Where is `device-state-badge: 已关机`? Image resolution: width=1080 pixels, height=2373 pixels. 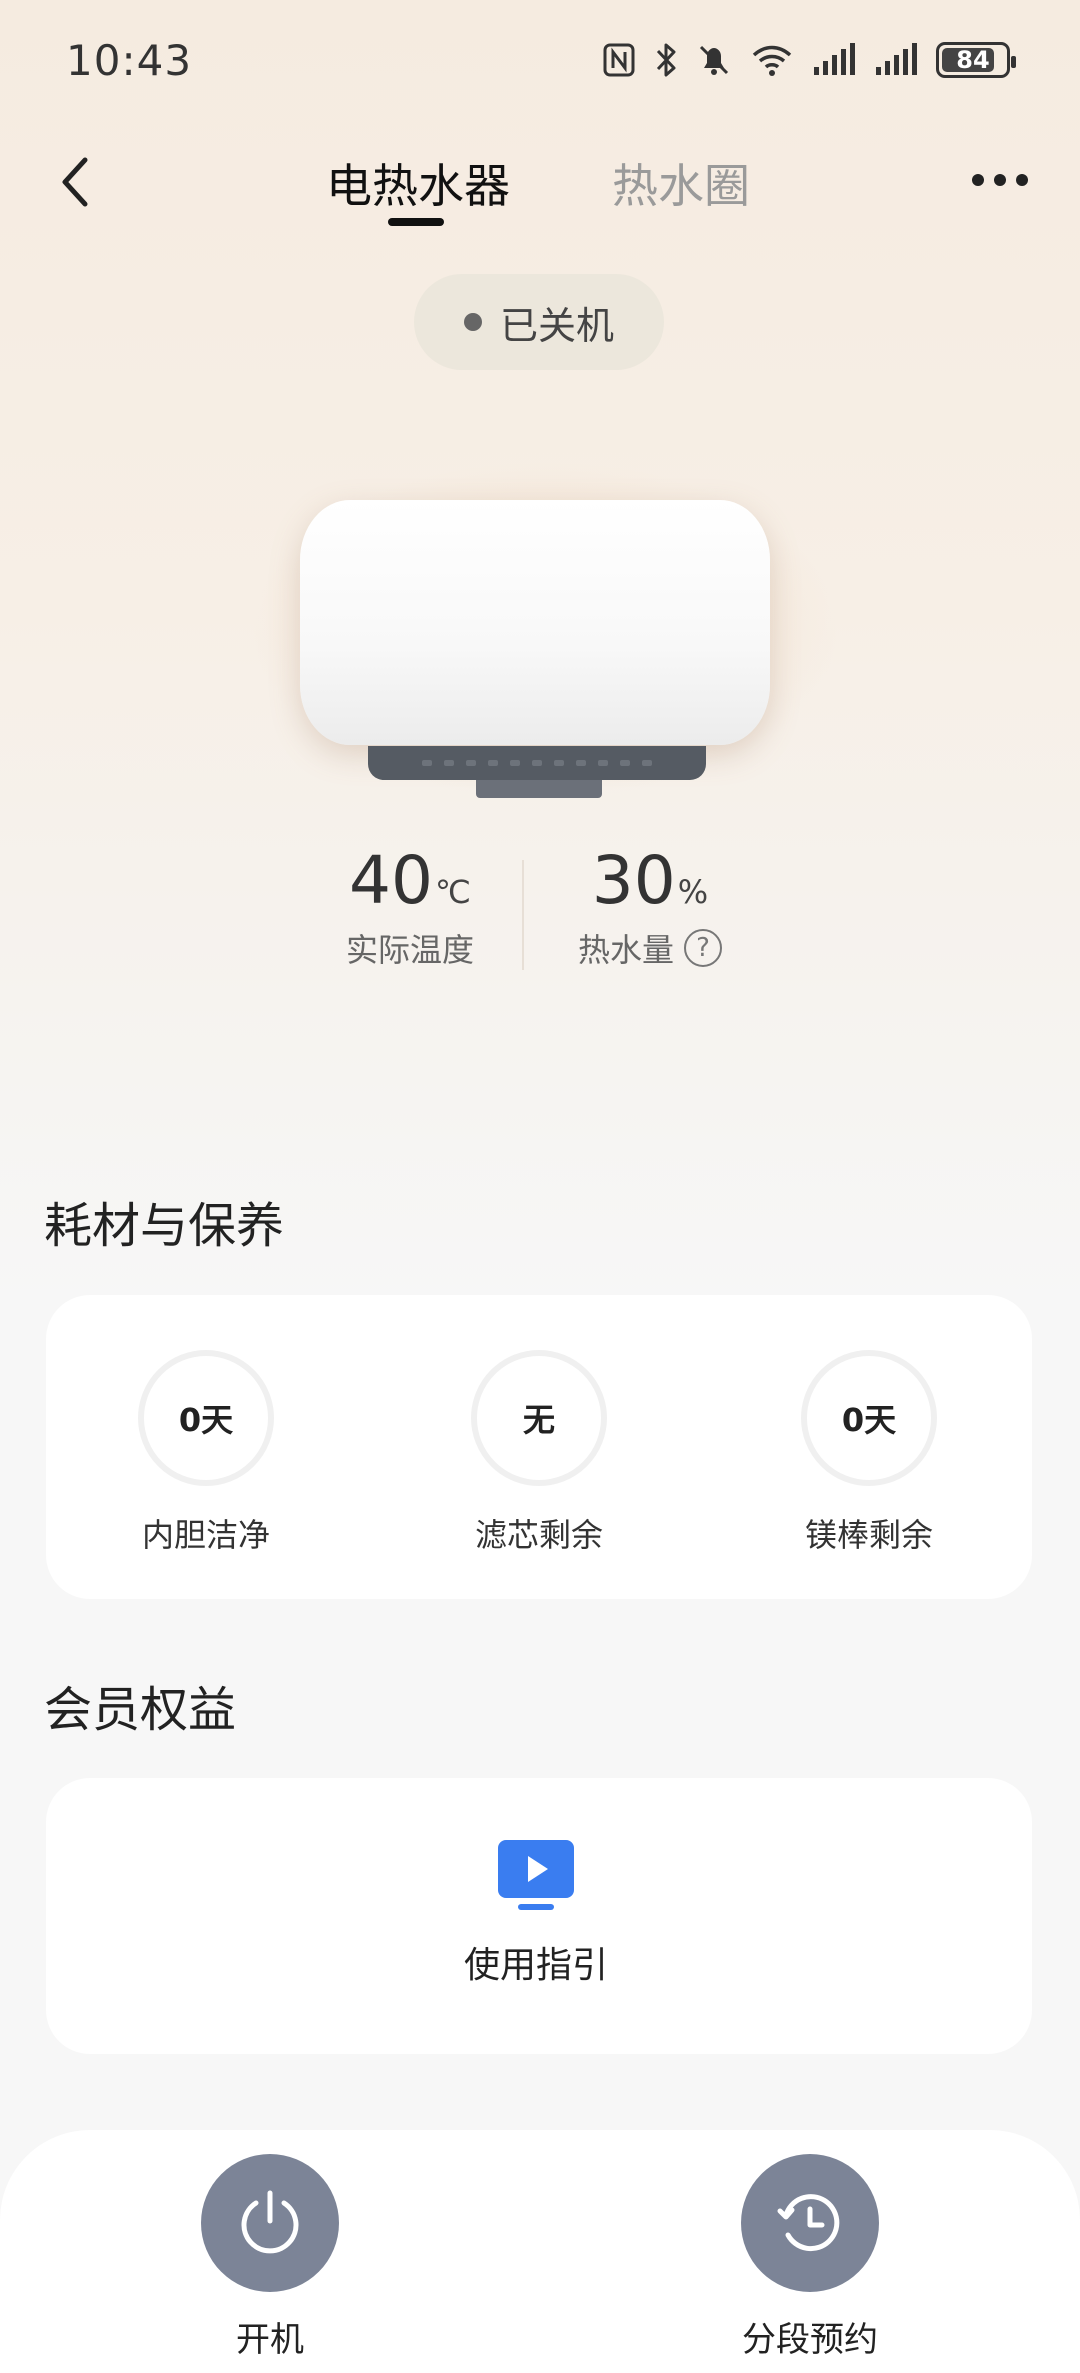 device-state-badge: 已关机 is located at coordinates (539, 322).